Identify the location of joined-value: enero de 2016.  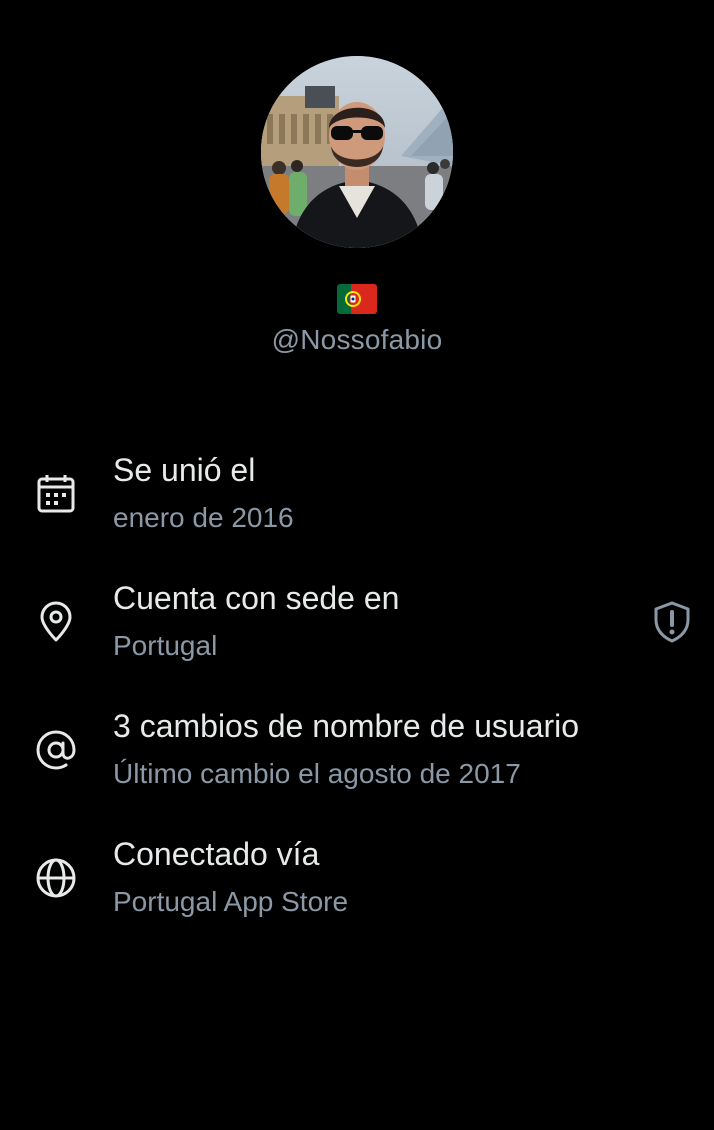
(203, 517).